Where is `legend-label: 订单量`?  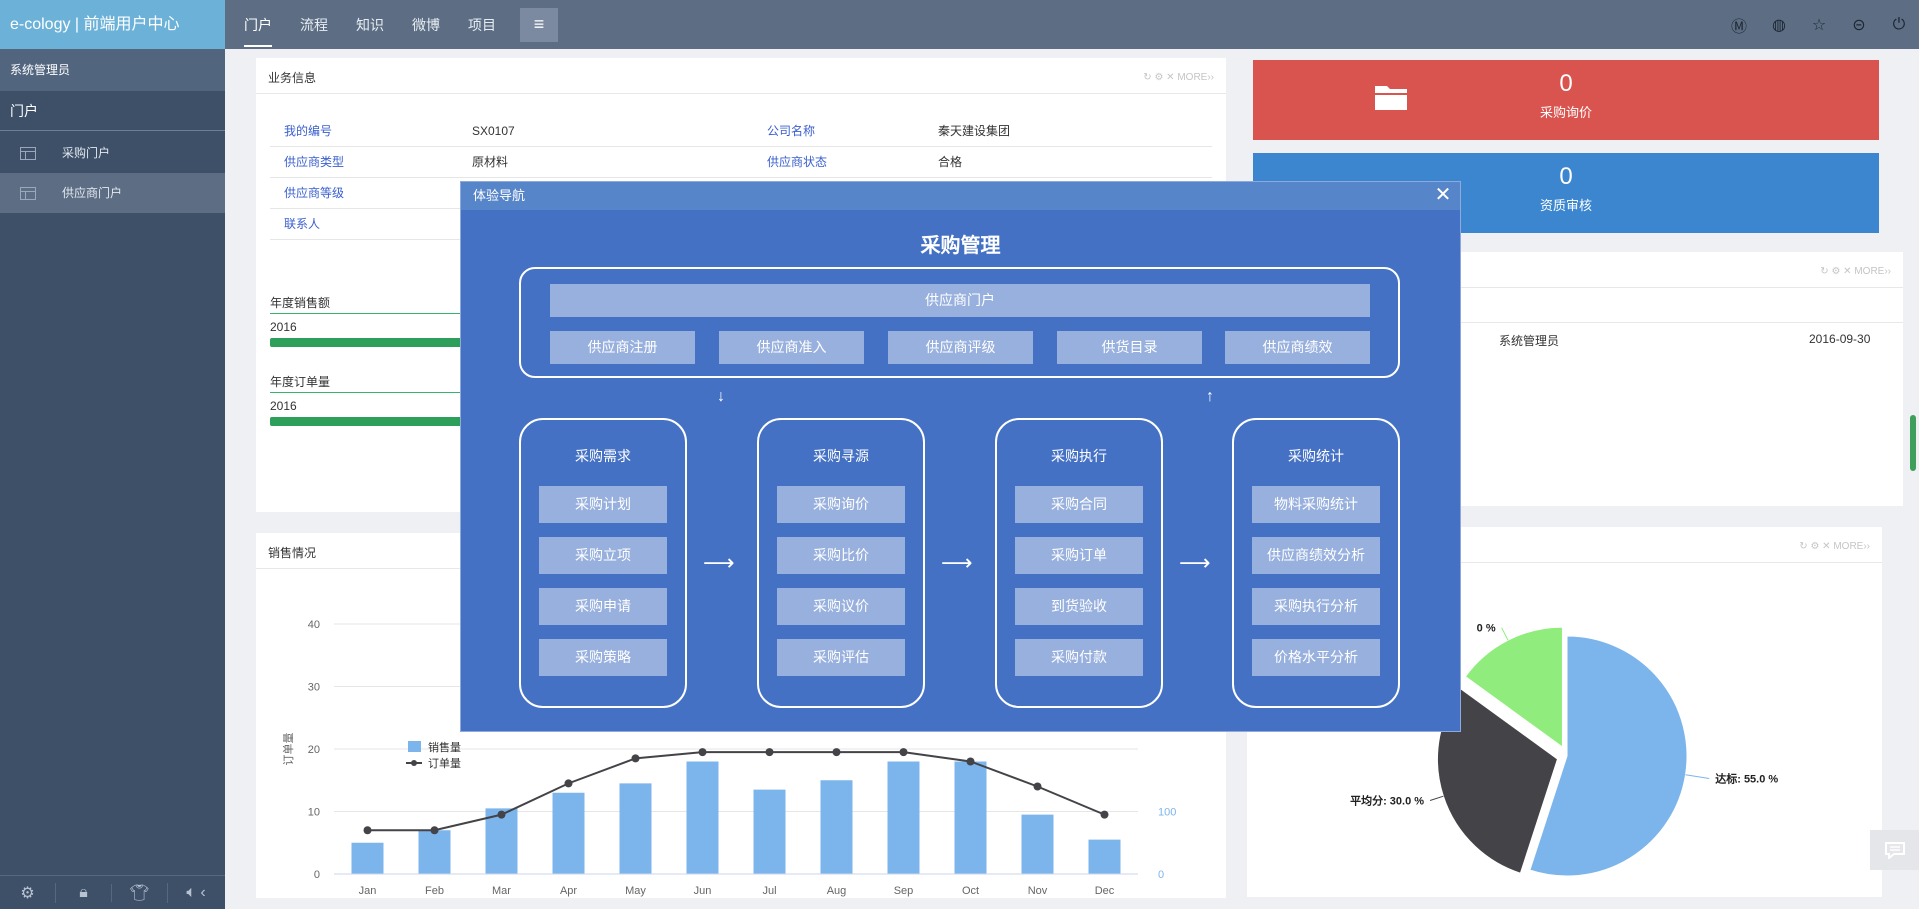
legend-label: 订单量 is located at coordinates (444, 763).